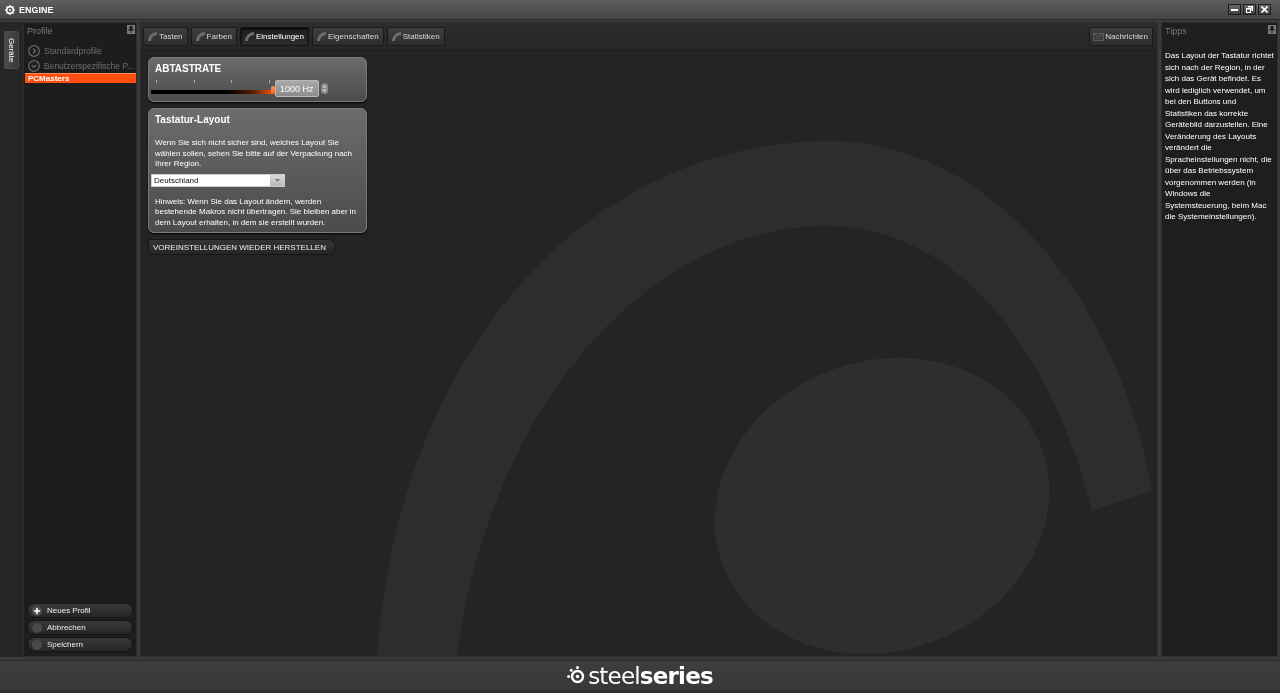  What do you see at coordinates (256, 212) in the screenshot?
I see `layout-note: Hinweis: Wenn Sie das Layout ändern, werden bestehende Makros nicht übertragen. Sie bleiben aber in dem Layout erhalten, in dem sie erstellt wurden.` at bounding box center [256, 212].